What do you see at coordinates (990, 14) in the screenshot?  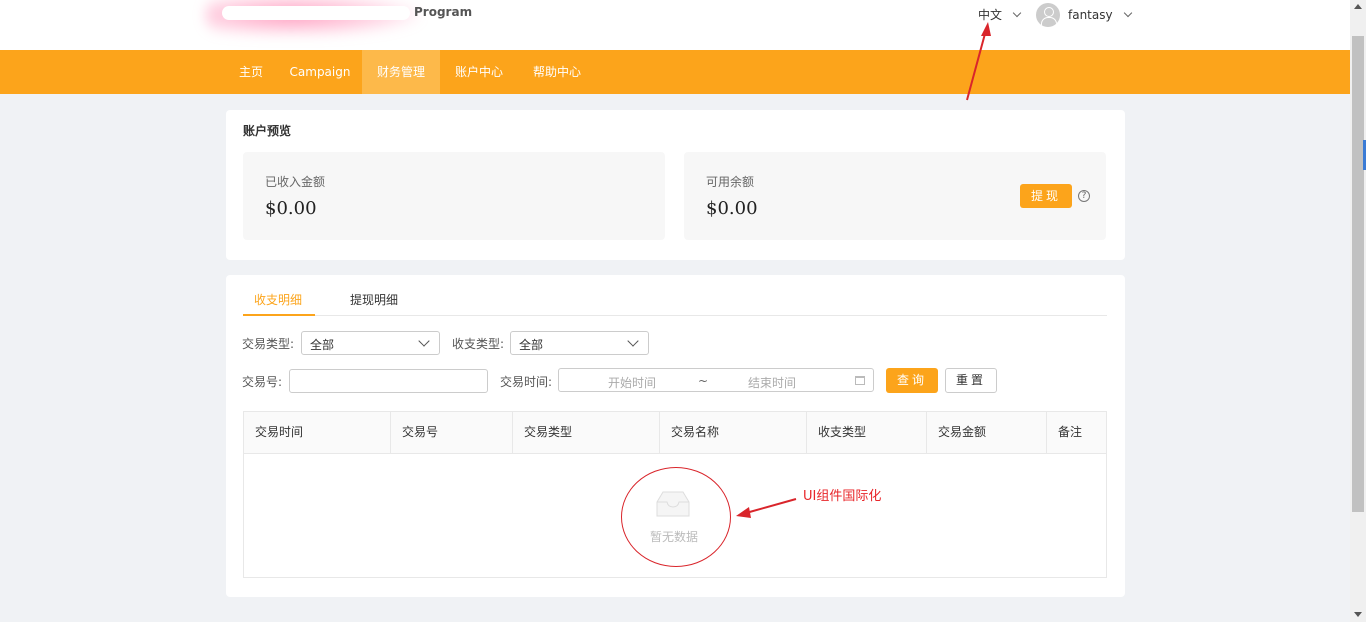 I see `language-label: 中文` at bounding box center [990, 14].